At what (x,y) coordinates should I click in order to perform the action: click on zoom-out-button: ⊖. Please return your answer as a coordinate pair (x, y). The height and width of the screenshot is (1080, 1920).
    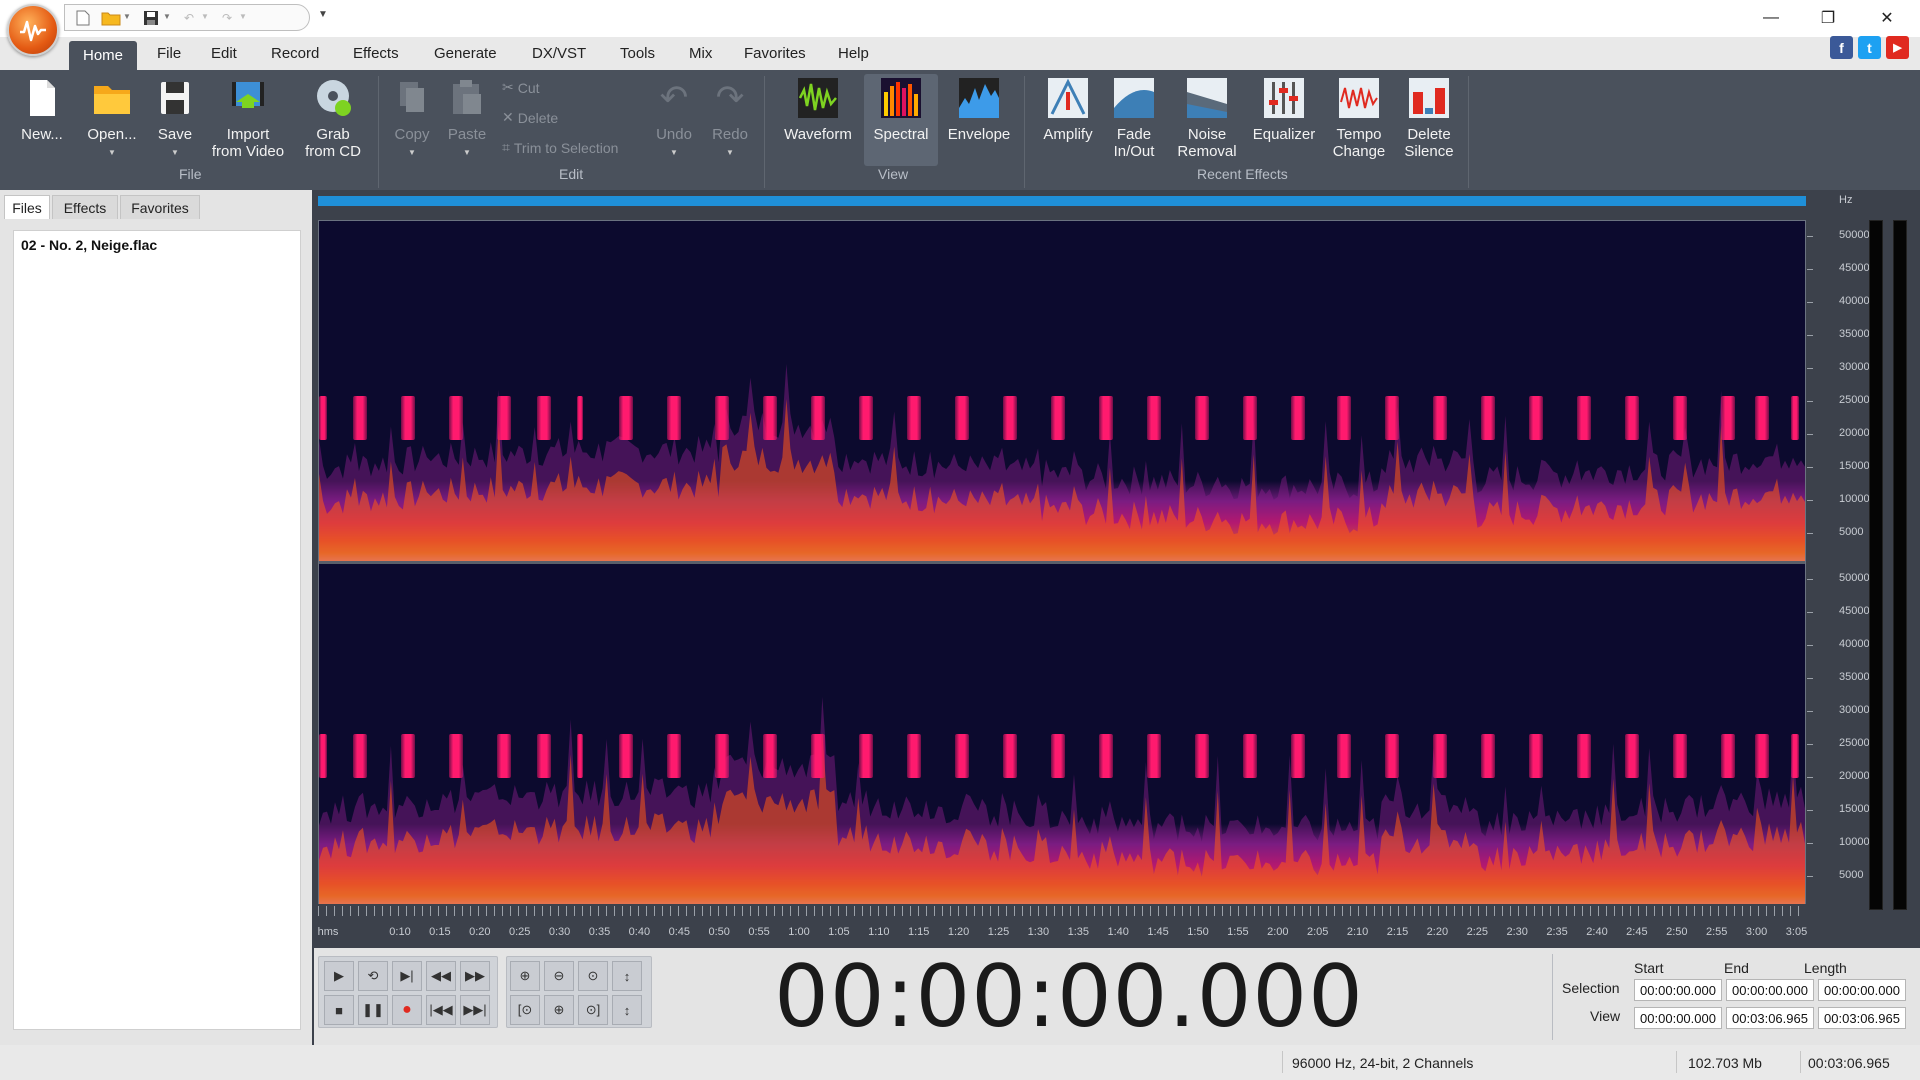
    Looking at the image, I should click on (559, 976).